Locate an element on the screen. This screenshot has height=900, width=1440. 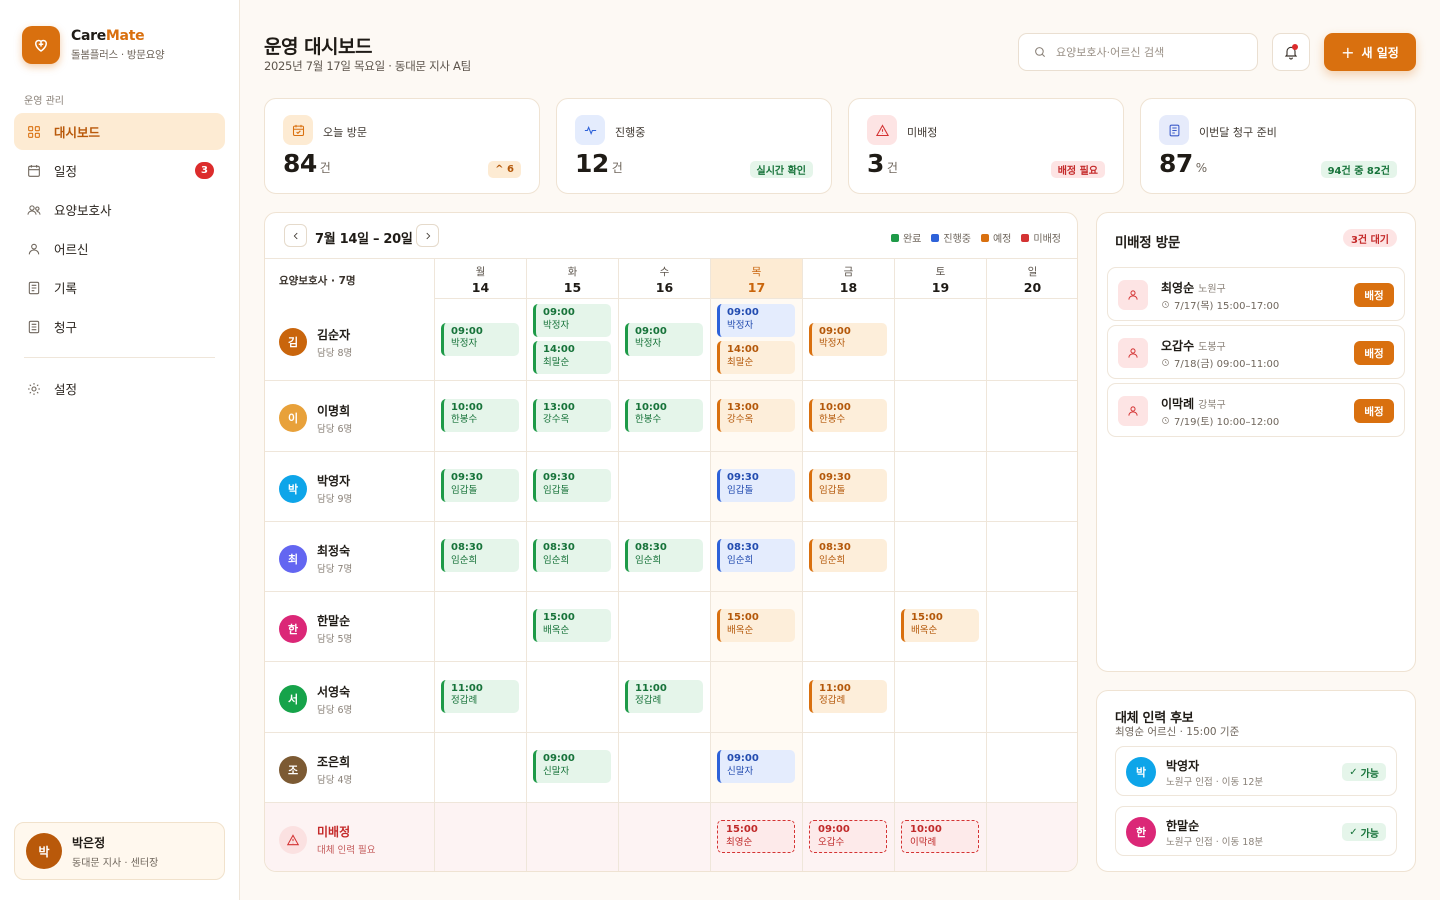
stat-card-billing: 이번달 청구 준비 87% 94건 중 82건 is located at coordinates (1278, 146).